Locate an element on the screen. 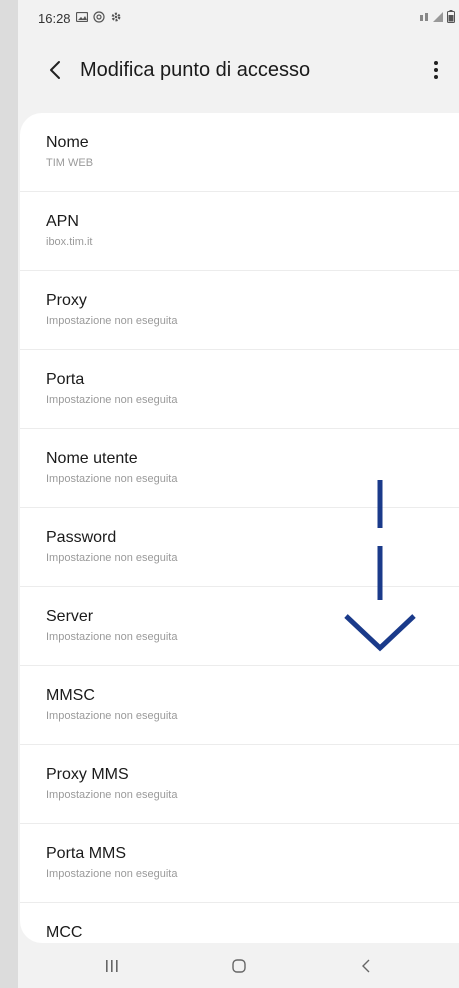  scroll-down-arrow-icon is located at coordinates (380, 566).